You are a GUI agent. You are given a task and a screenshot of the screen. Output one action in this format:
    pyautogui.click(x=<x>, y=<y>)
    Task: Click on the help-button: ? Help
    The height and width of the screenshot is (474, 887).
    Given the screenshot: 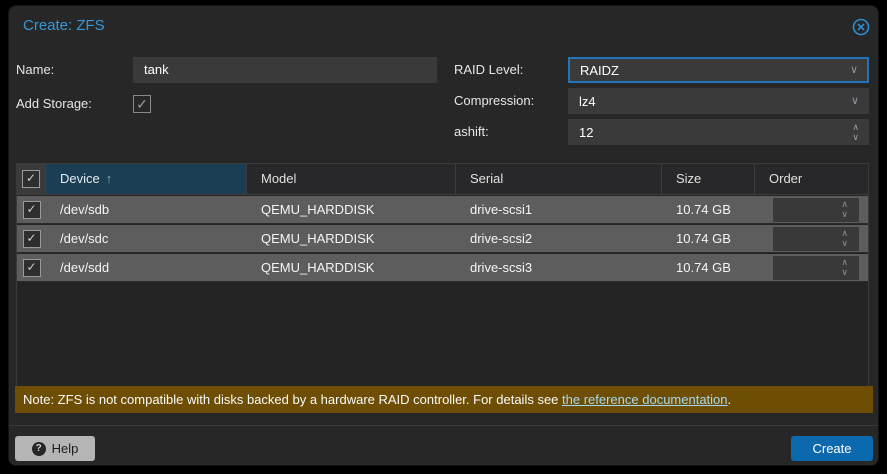 What is the action you would take?
    pyautogui.click(x=55, y=448)
    